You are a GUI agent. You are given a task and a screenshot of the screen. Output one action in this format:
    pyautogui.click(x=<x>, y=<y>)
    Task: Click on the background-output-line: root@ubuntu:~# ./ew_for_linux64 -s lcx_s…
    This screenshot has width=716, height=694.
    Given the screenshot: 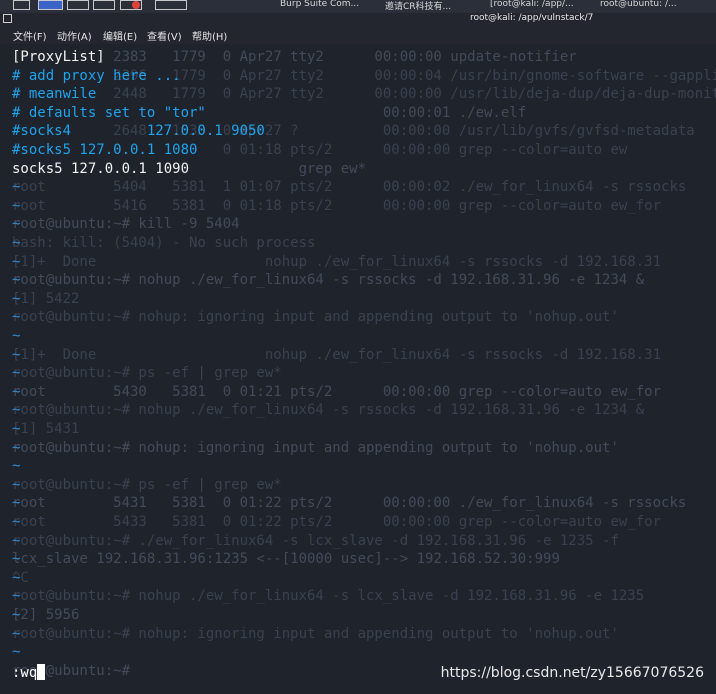 What is the action you would take?
    pyautogui.click(x=315, y=540)
    